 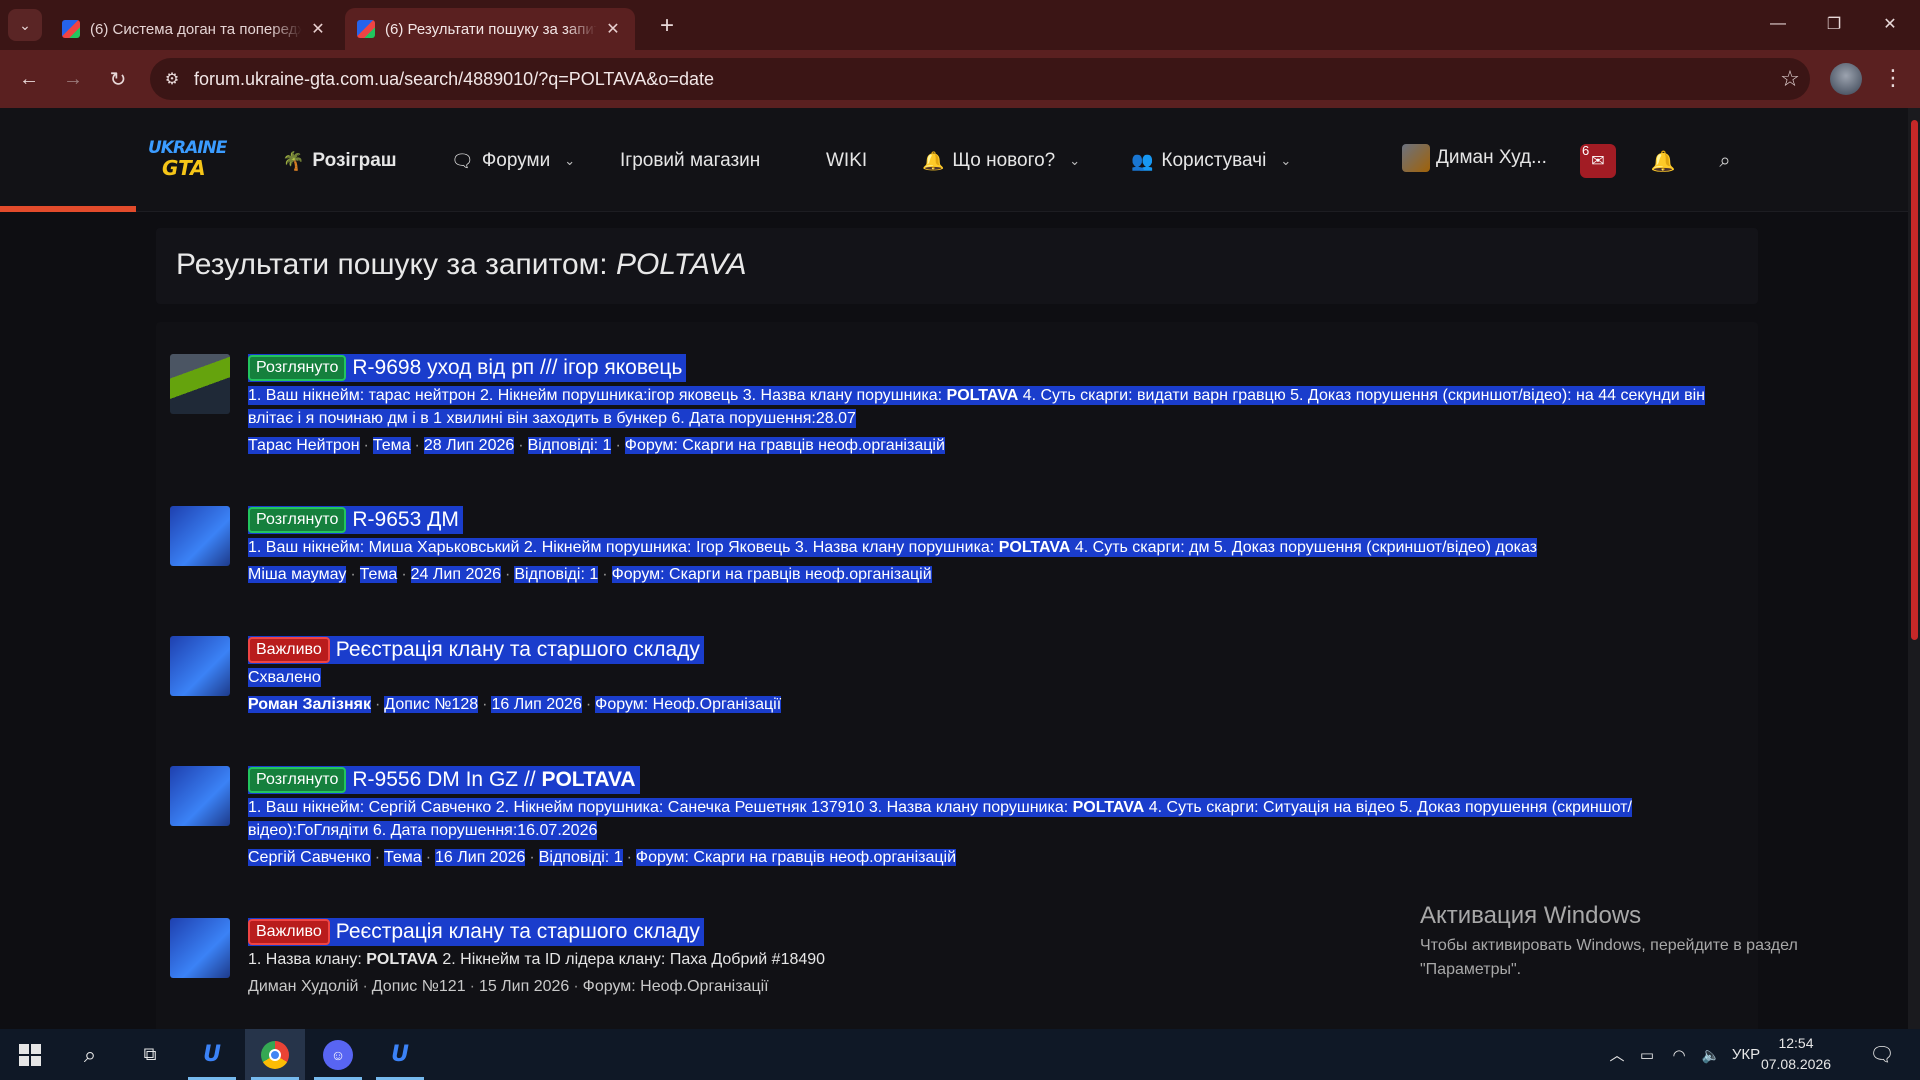 What do you see at coordinates (957, 266) in the screenshot?
I see `page-title-block: Результати пошуку за запитом: POLTAVA` at bounding box center [957, 266].